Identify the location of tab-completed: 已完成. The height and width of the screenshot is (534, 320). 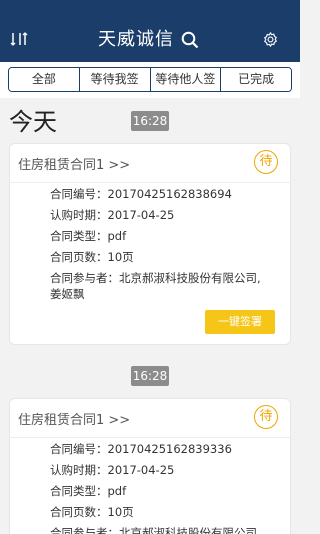
(256, 79).